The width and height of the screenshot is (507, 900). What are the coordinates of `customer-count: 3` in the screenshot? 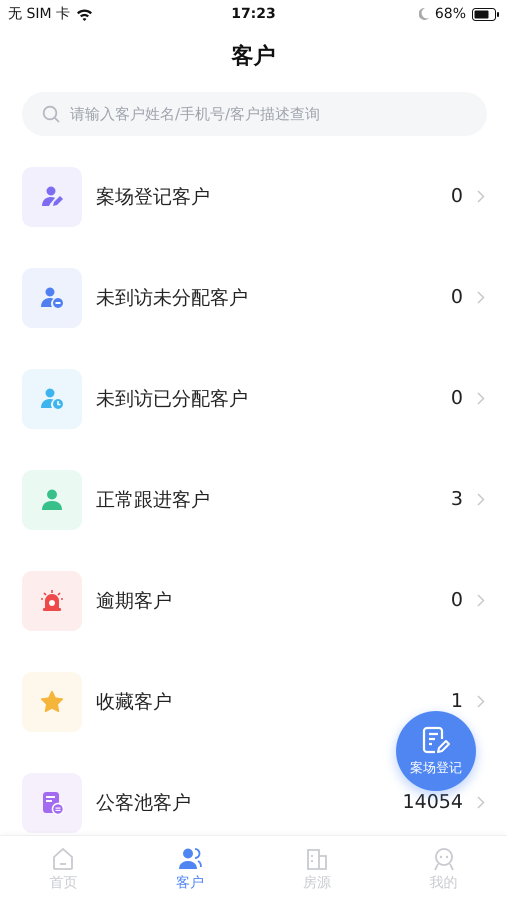 It's located at (456, 499).